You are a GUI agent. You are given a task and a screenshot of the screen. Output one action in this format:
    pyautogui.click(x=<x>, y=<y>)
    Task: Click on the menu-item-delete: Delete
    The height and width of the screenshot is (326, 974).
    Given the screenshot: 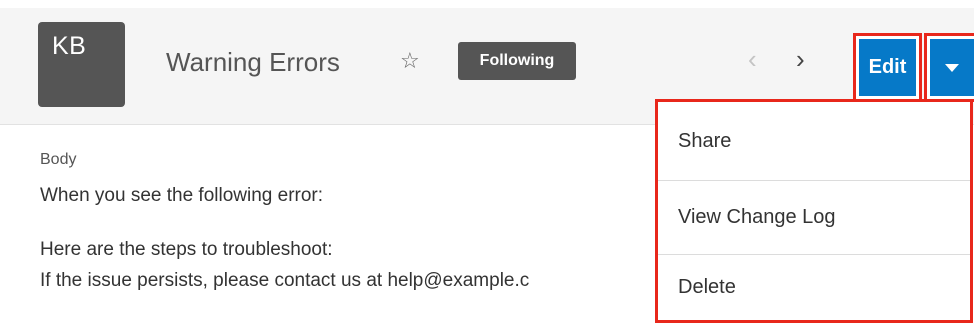 What is the action you would take?
    pyautogui.click(x=814, y=287)
    